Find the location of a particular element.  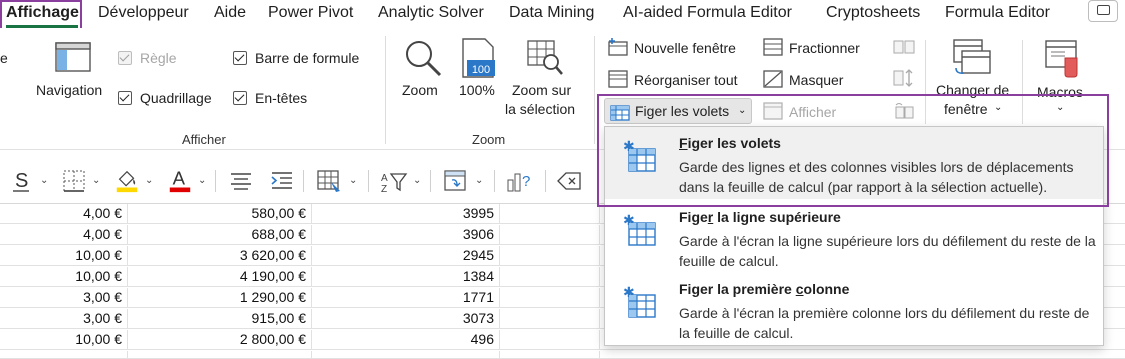

barre-formule-label: Barre de formule is located at coordinates (307, 58).